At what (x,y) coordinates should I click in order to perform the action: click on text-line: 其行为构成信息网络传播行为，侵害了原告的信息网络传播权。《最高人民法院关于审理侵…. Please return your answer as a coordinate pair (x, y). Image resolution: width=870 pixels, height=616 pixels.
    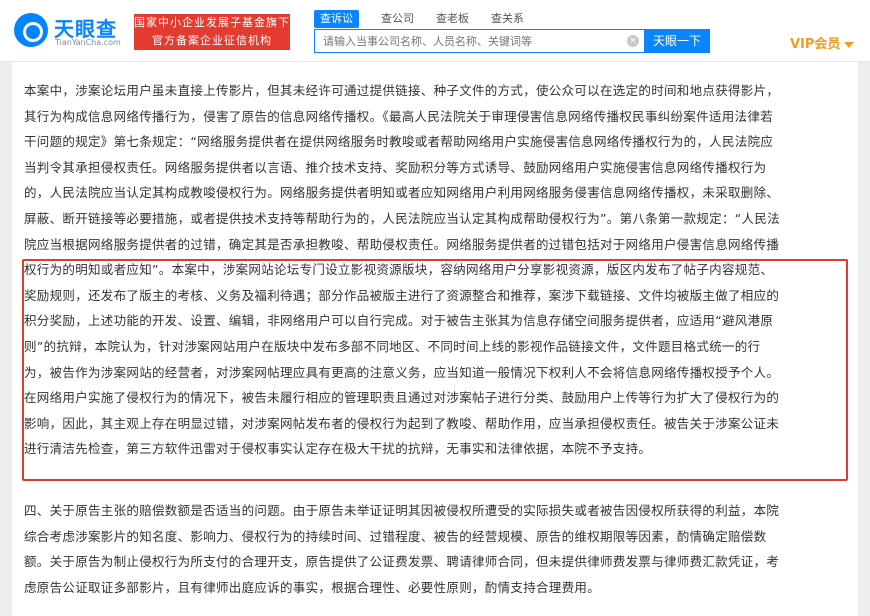
    Looking at the image, I should click on (398, 116).